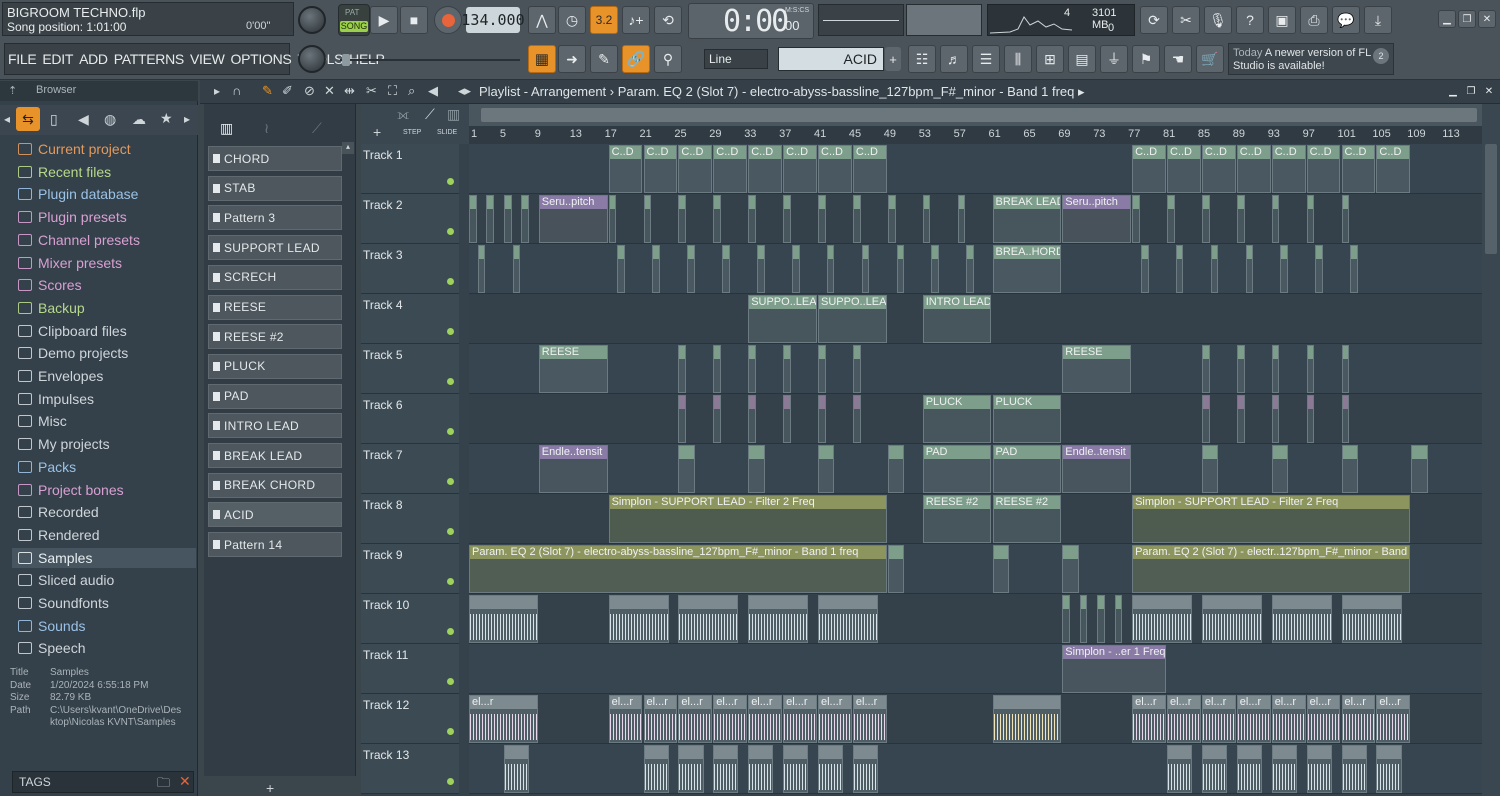 The height and width of the screenshot is (796, 1500). Describe the element at coordinates (975, 619) in the screenshot. I see `track-lane` at that location.